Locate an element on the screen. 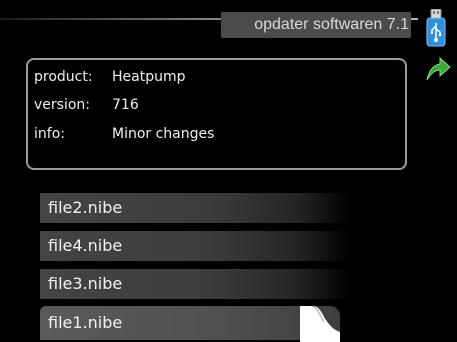 The image size is (457, 342). back-arrow-icon is located at coordinates (437, 69).